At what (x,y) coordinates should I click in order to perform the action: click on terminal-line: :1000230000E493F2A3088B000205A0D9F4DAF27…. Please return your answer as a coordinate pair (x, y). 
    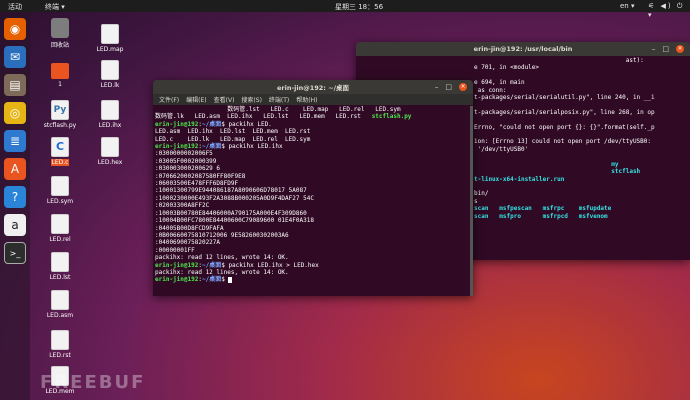
    Looking at the image, I should click on (313, 198).